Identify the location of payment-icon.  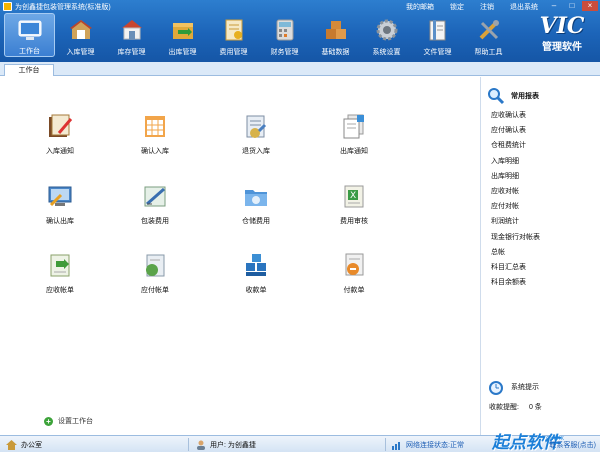
(354, 265).